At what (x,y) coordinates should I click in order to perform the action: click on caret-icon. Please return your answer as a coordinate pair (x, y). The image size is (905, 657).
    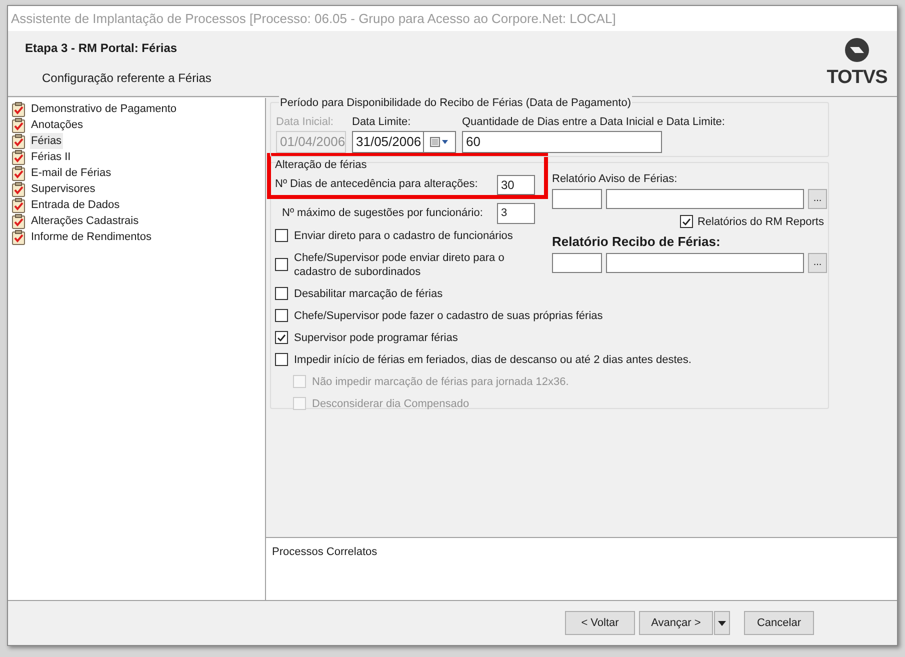
    Looking at the image, I should click on (722, 623).